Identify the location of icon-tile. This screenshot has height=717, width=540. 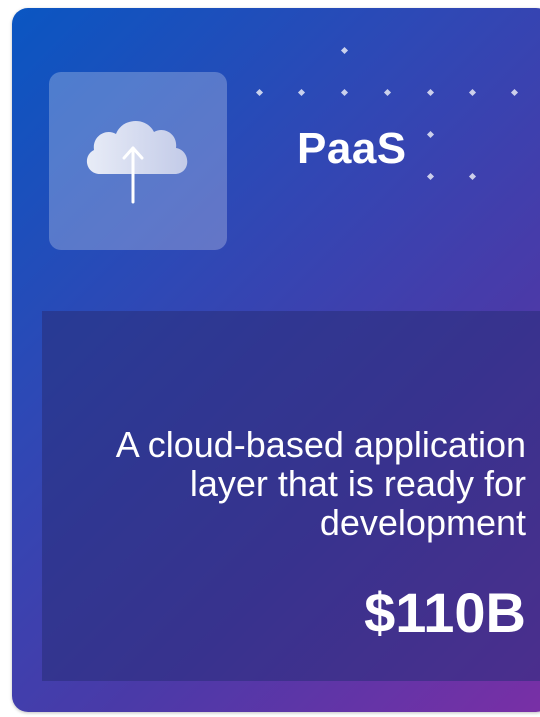
(138, 161).